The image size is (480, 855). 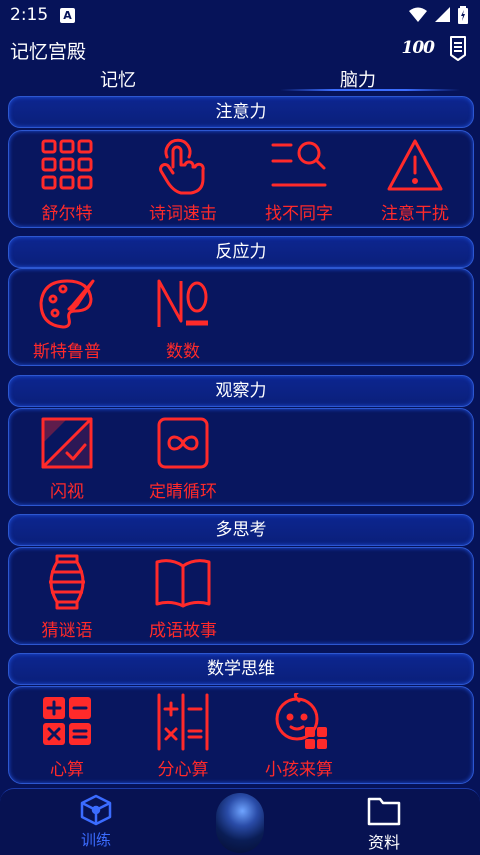 I want to click on grid-icon, so click(x=67, y=164).